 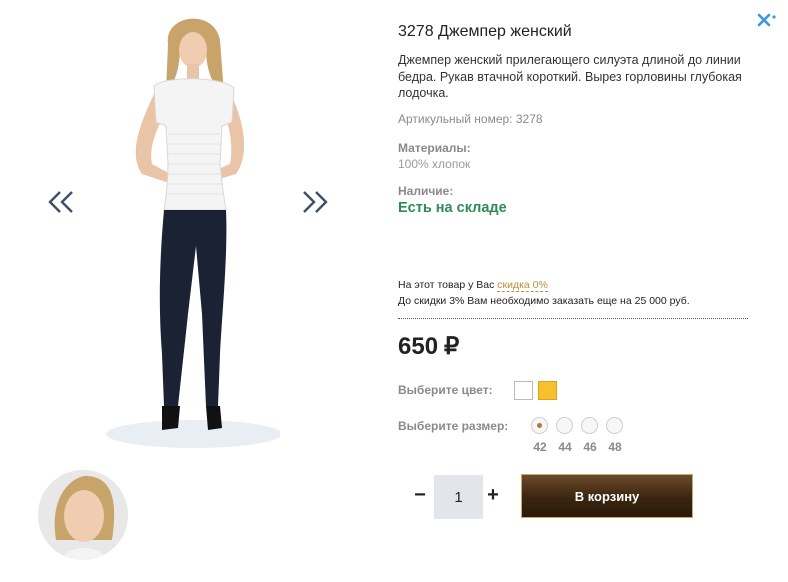 I want to click on materials-label: Материалы:, so click(x=434, y=148).